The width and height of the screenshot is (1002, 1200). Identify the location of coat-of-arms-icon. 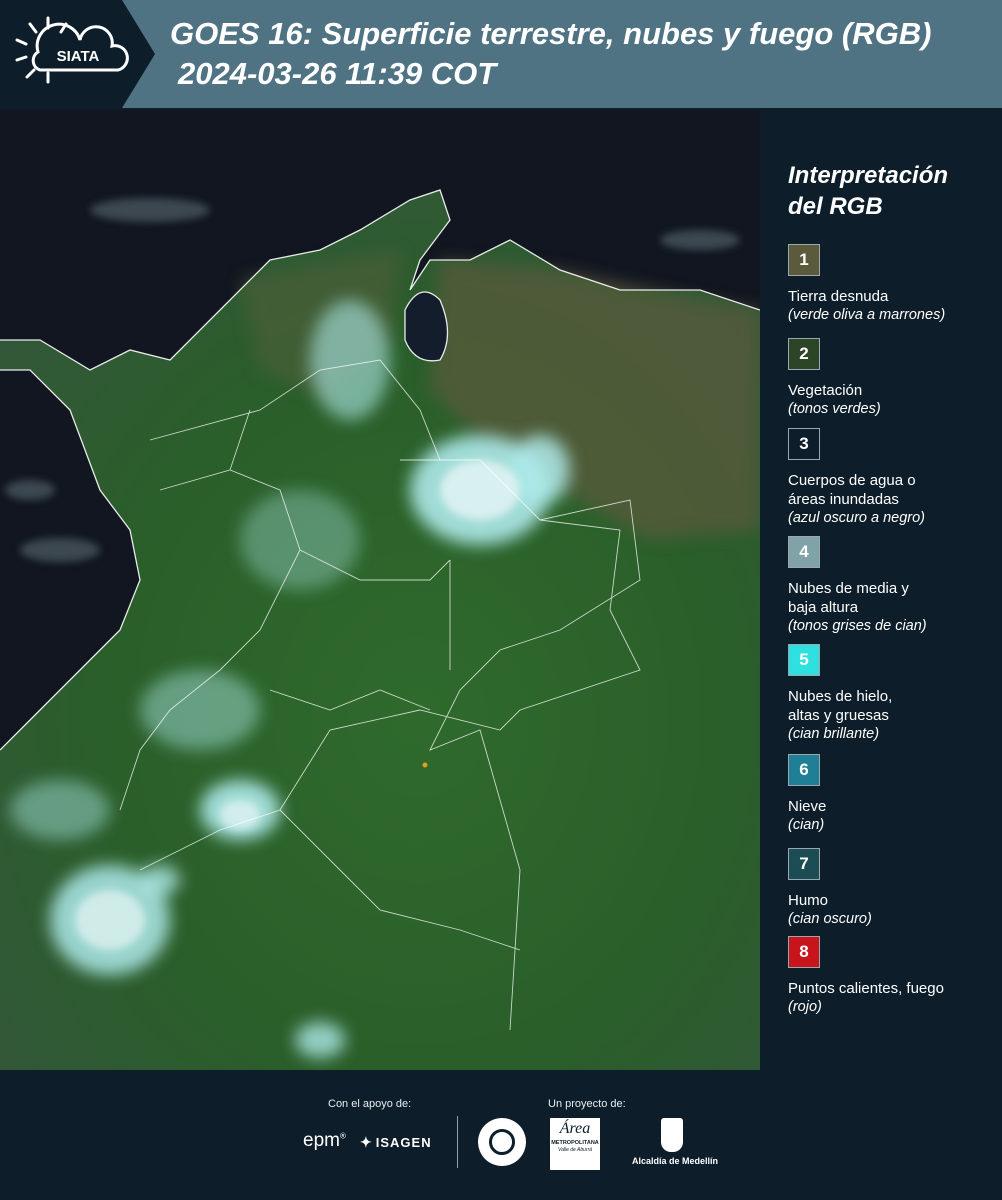
(672, 1135).